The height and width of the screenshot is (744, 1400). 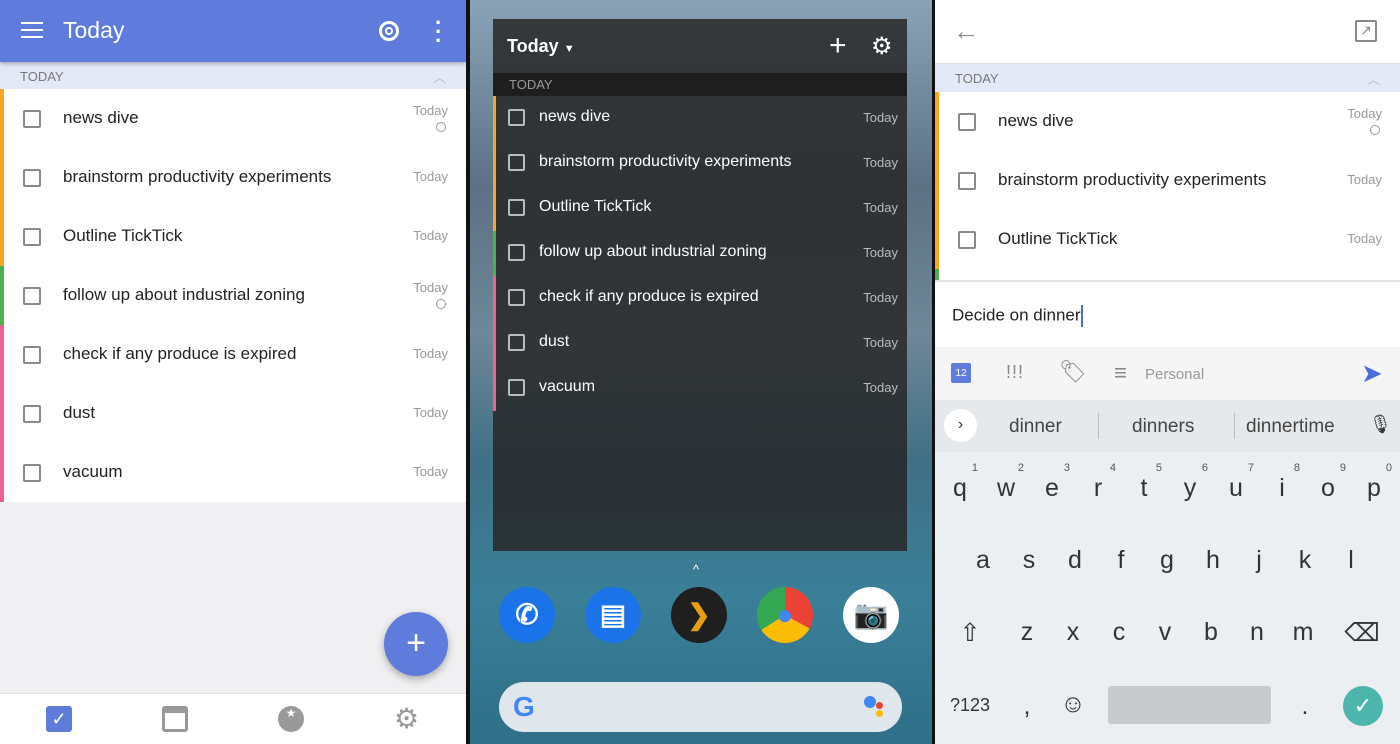 What do you see at coordinates (1257, 632) in the screenshot?
I see `key-n: n` at bounding box center [1257, 632].